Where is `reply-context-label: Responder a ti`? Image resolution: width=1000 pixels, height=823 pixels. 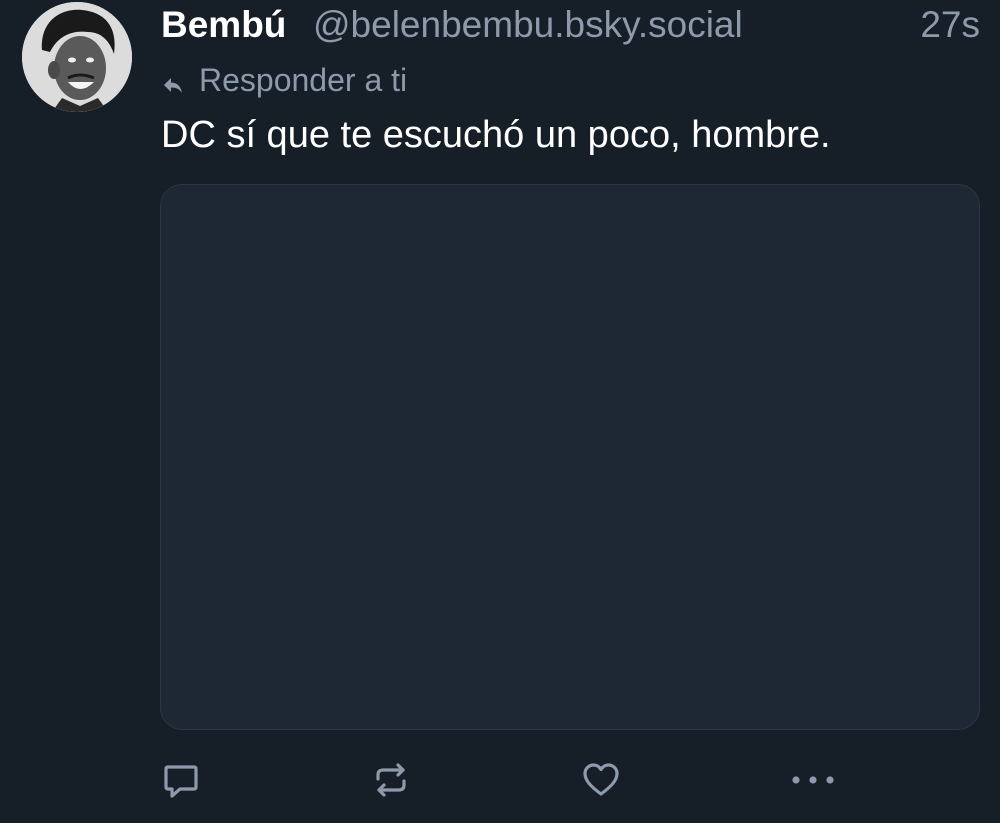
reply-context-label: Responder a ti is located at coordinates (303, 79).